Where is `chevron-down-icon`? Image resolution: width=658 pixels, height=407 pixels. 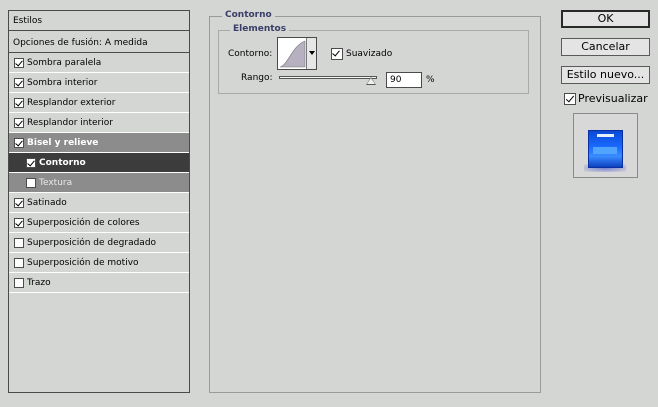 chevron-down-icon is located at coordinates (311, 53).